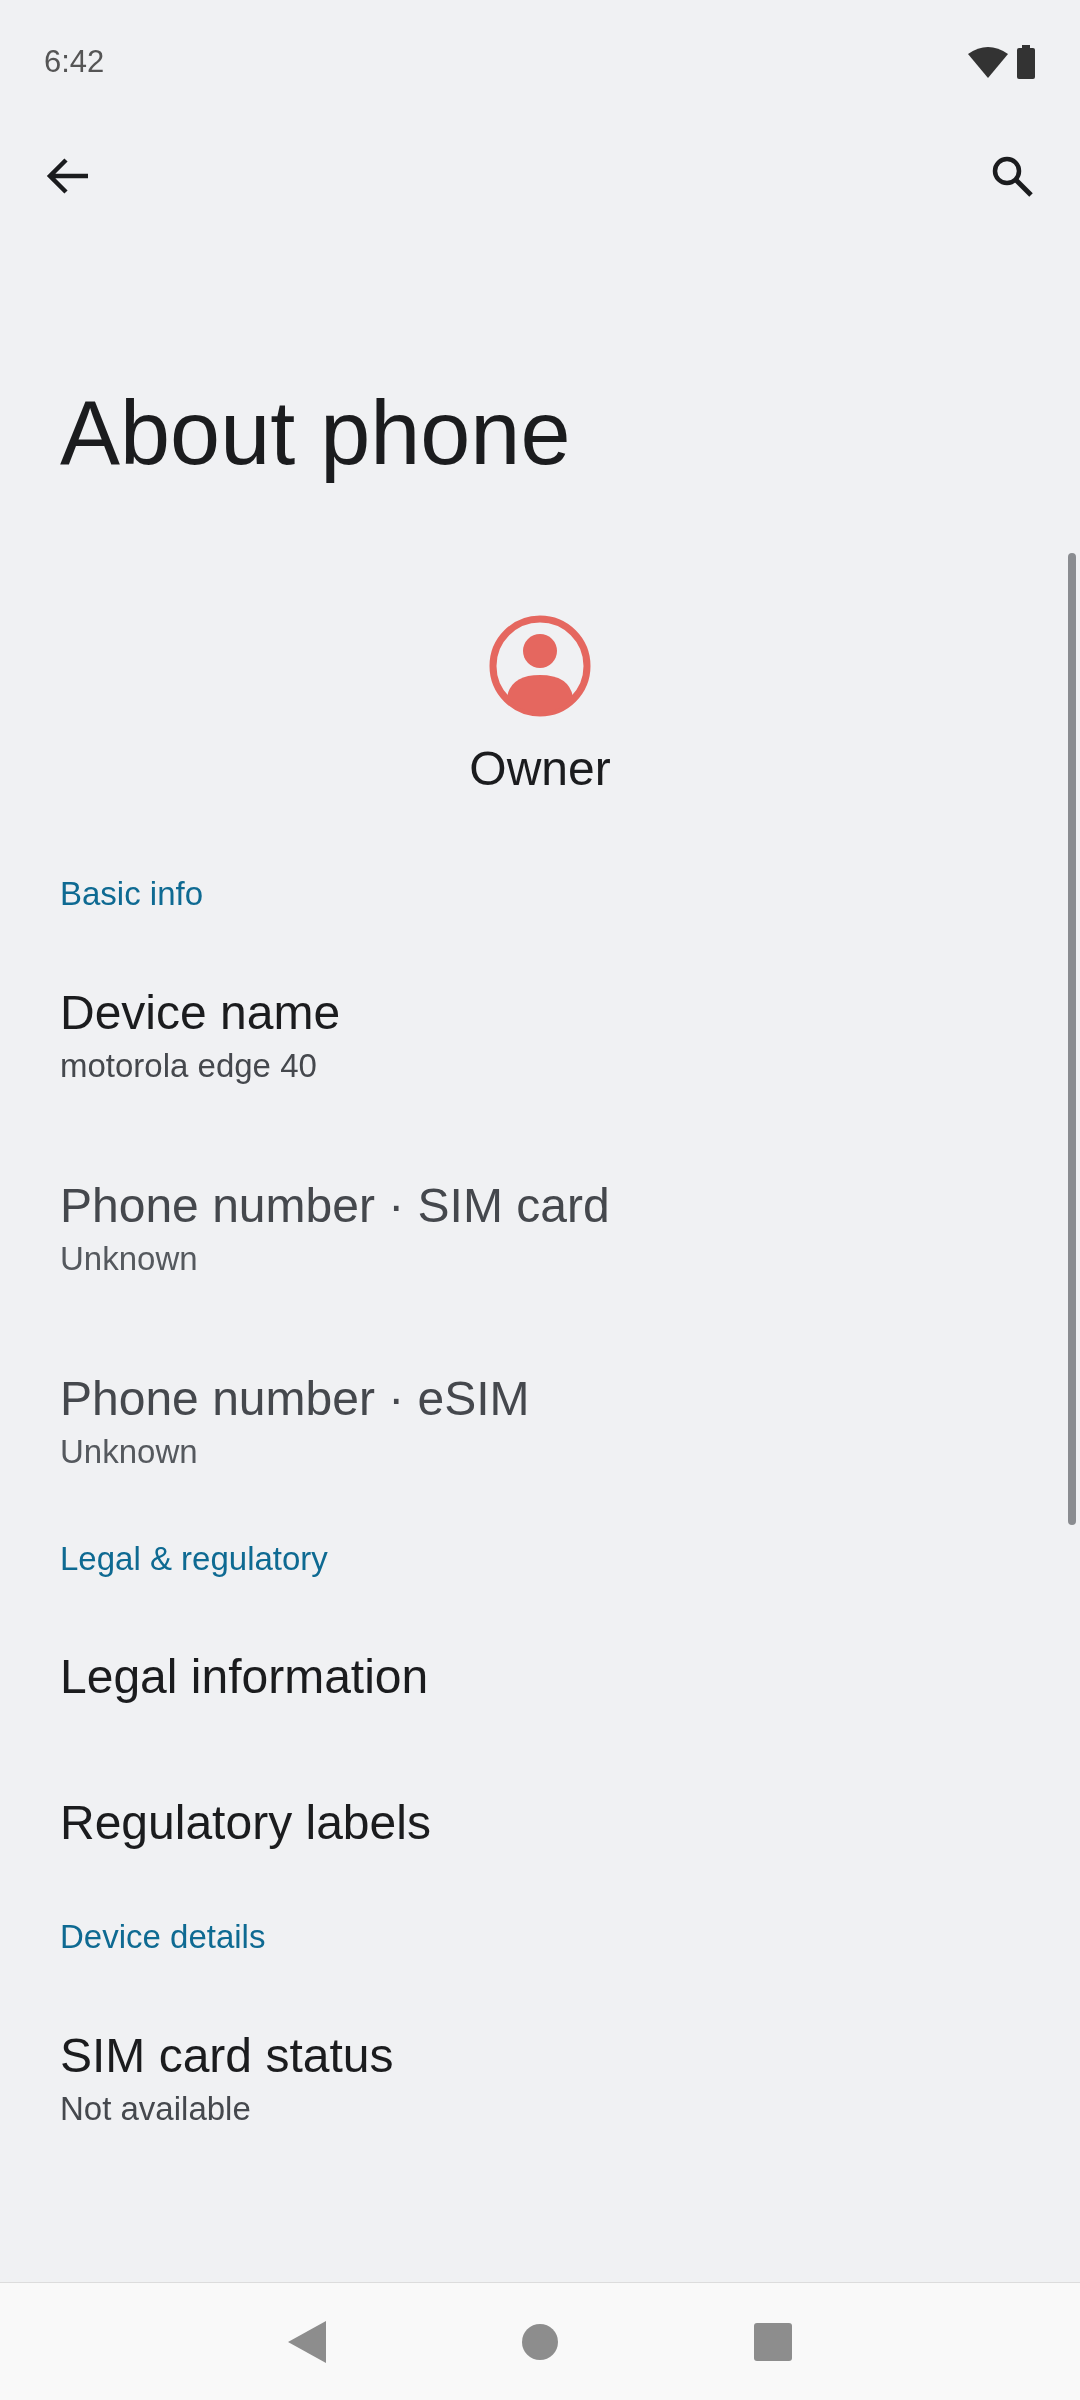 The image size is (1080, 2400). Describe the element at coordinates (74, 61) in the screenshot. I see `status-time: 6:42` at that location.